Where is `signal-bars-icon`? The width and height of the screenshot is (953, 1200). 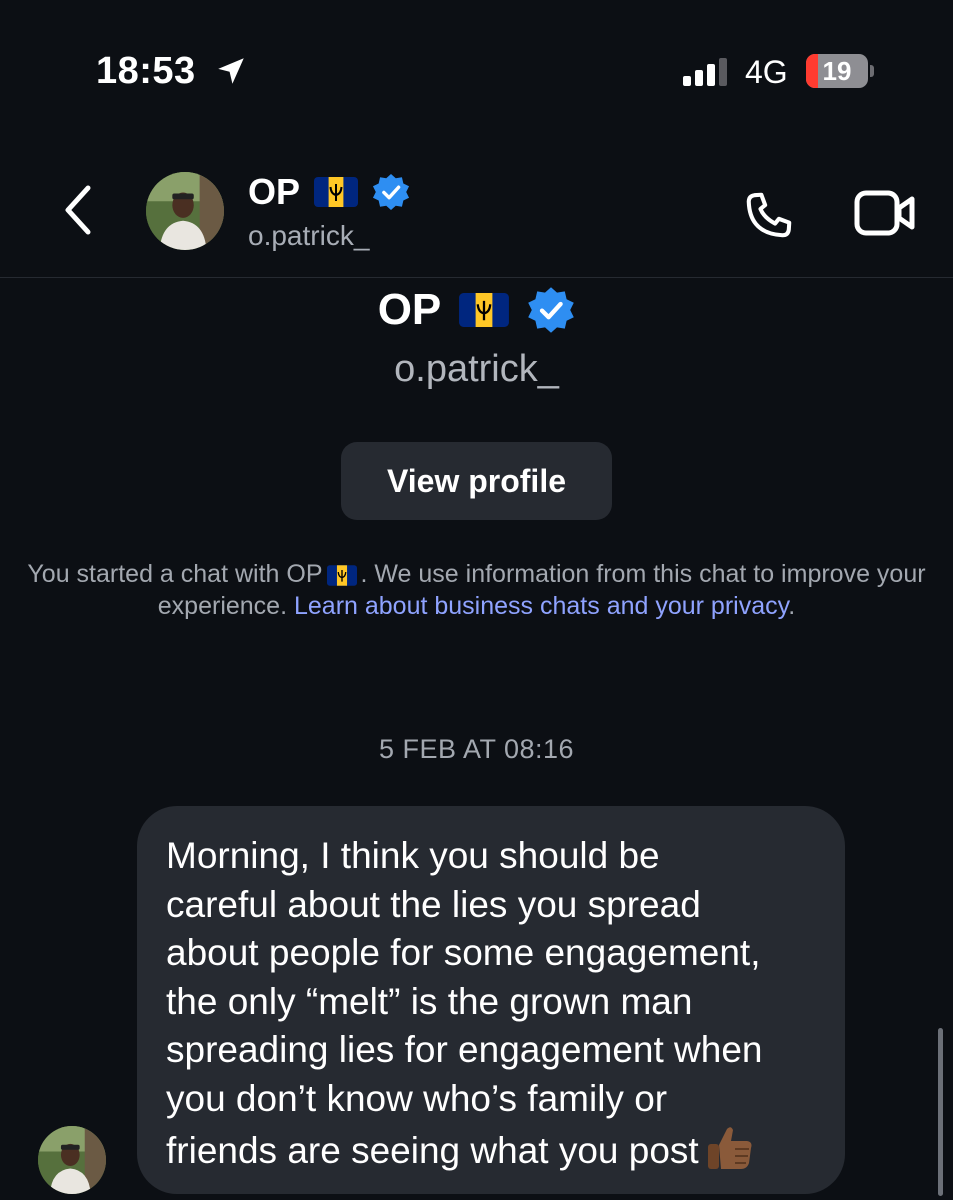
signal-bars-icon is located at coordinates (705, 72).